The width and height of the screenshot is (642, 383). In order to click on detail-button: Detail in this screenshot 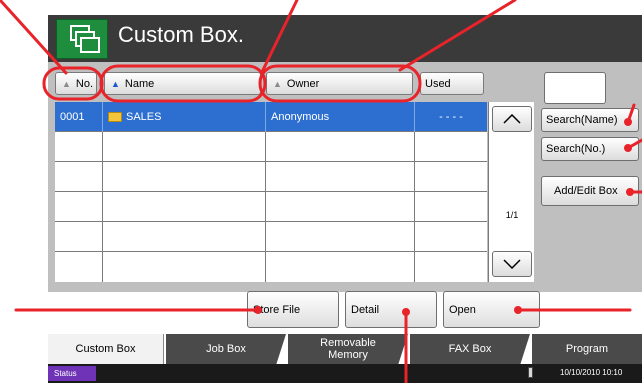, I will do `click(391, 309)`.